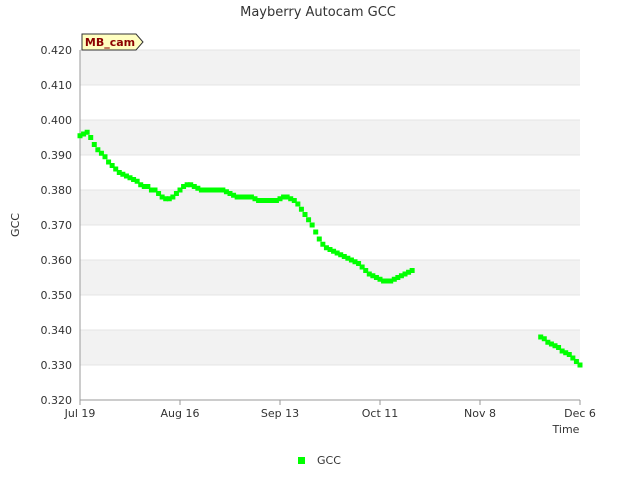 Image resolution: width=640 pixels, height=480 pixels. I want to click on y-tick-label: 0.380, so click(57, 190).